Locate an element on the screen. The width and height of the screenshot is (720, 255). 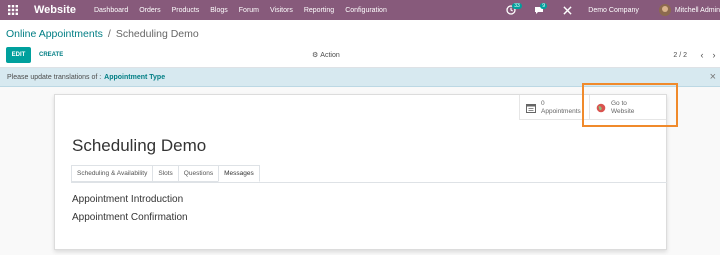
company-switcher: Demo Company is located at coordinates (613, 10).